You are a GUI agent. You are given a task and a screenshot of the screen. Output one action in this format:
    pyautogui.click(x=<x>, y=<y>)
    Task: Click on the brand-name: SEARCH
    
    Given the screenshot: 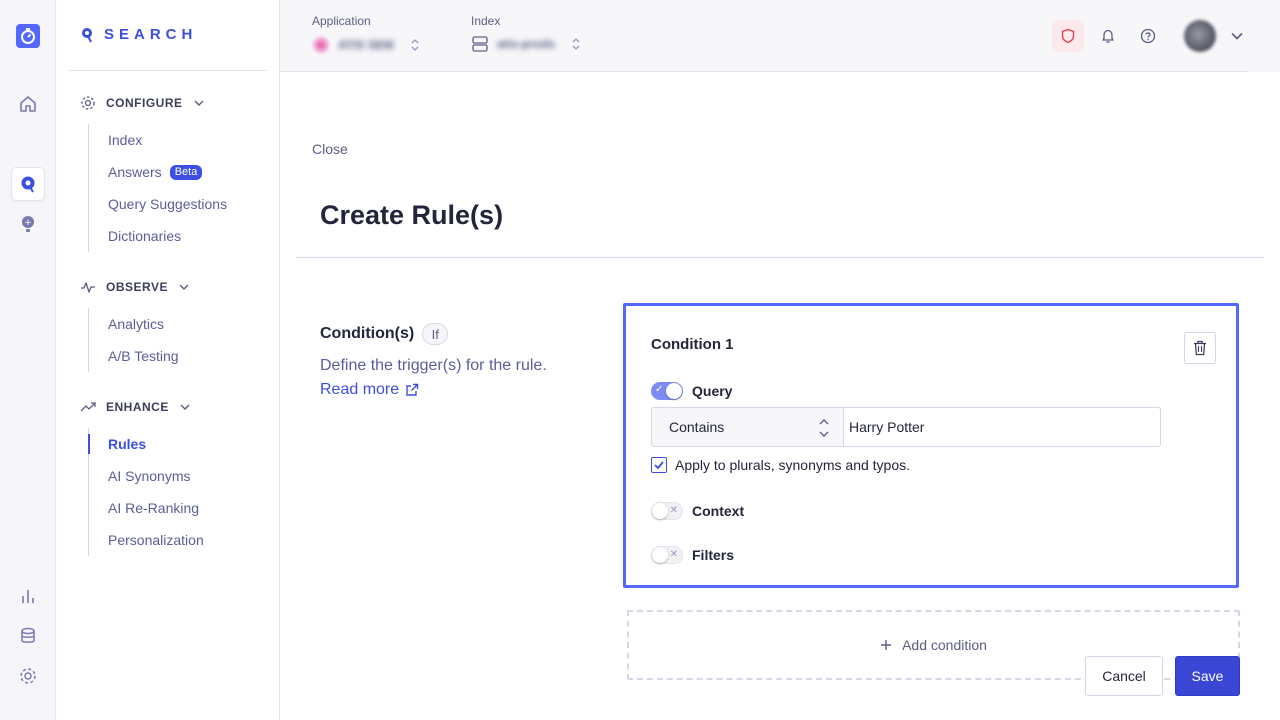 What is the action you would take?
    pyautogui.click(x=151, y=34)
    